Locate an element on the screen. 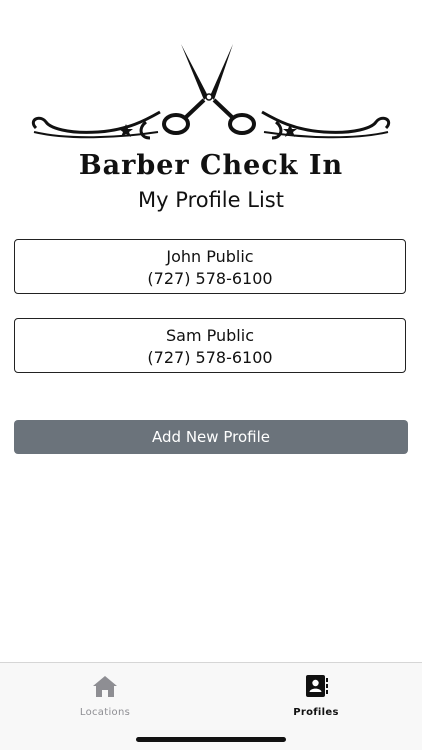 This screenshot has height=750, width=422. tab-profiles: Profiles is located at coordinates (316, 698).